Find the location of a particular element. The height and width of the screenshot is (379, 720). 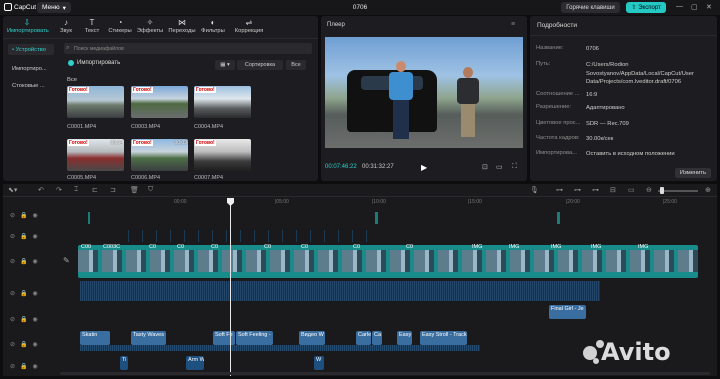

view-toggle-button: ▦ ▾ is located at coordinates (225, 65).